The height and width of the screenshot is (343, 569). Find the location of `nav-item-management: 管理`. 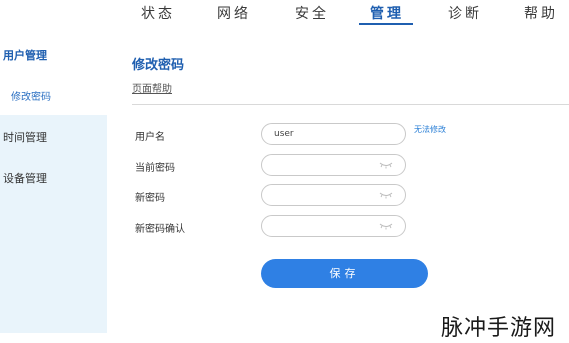

nav-item-management: 管理 is located at coordinates (387, 13).